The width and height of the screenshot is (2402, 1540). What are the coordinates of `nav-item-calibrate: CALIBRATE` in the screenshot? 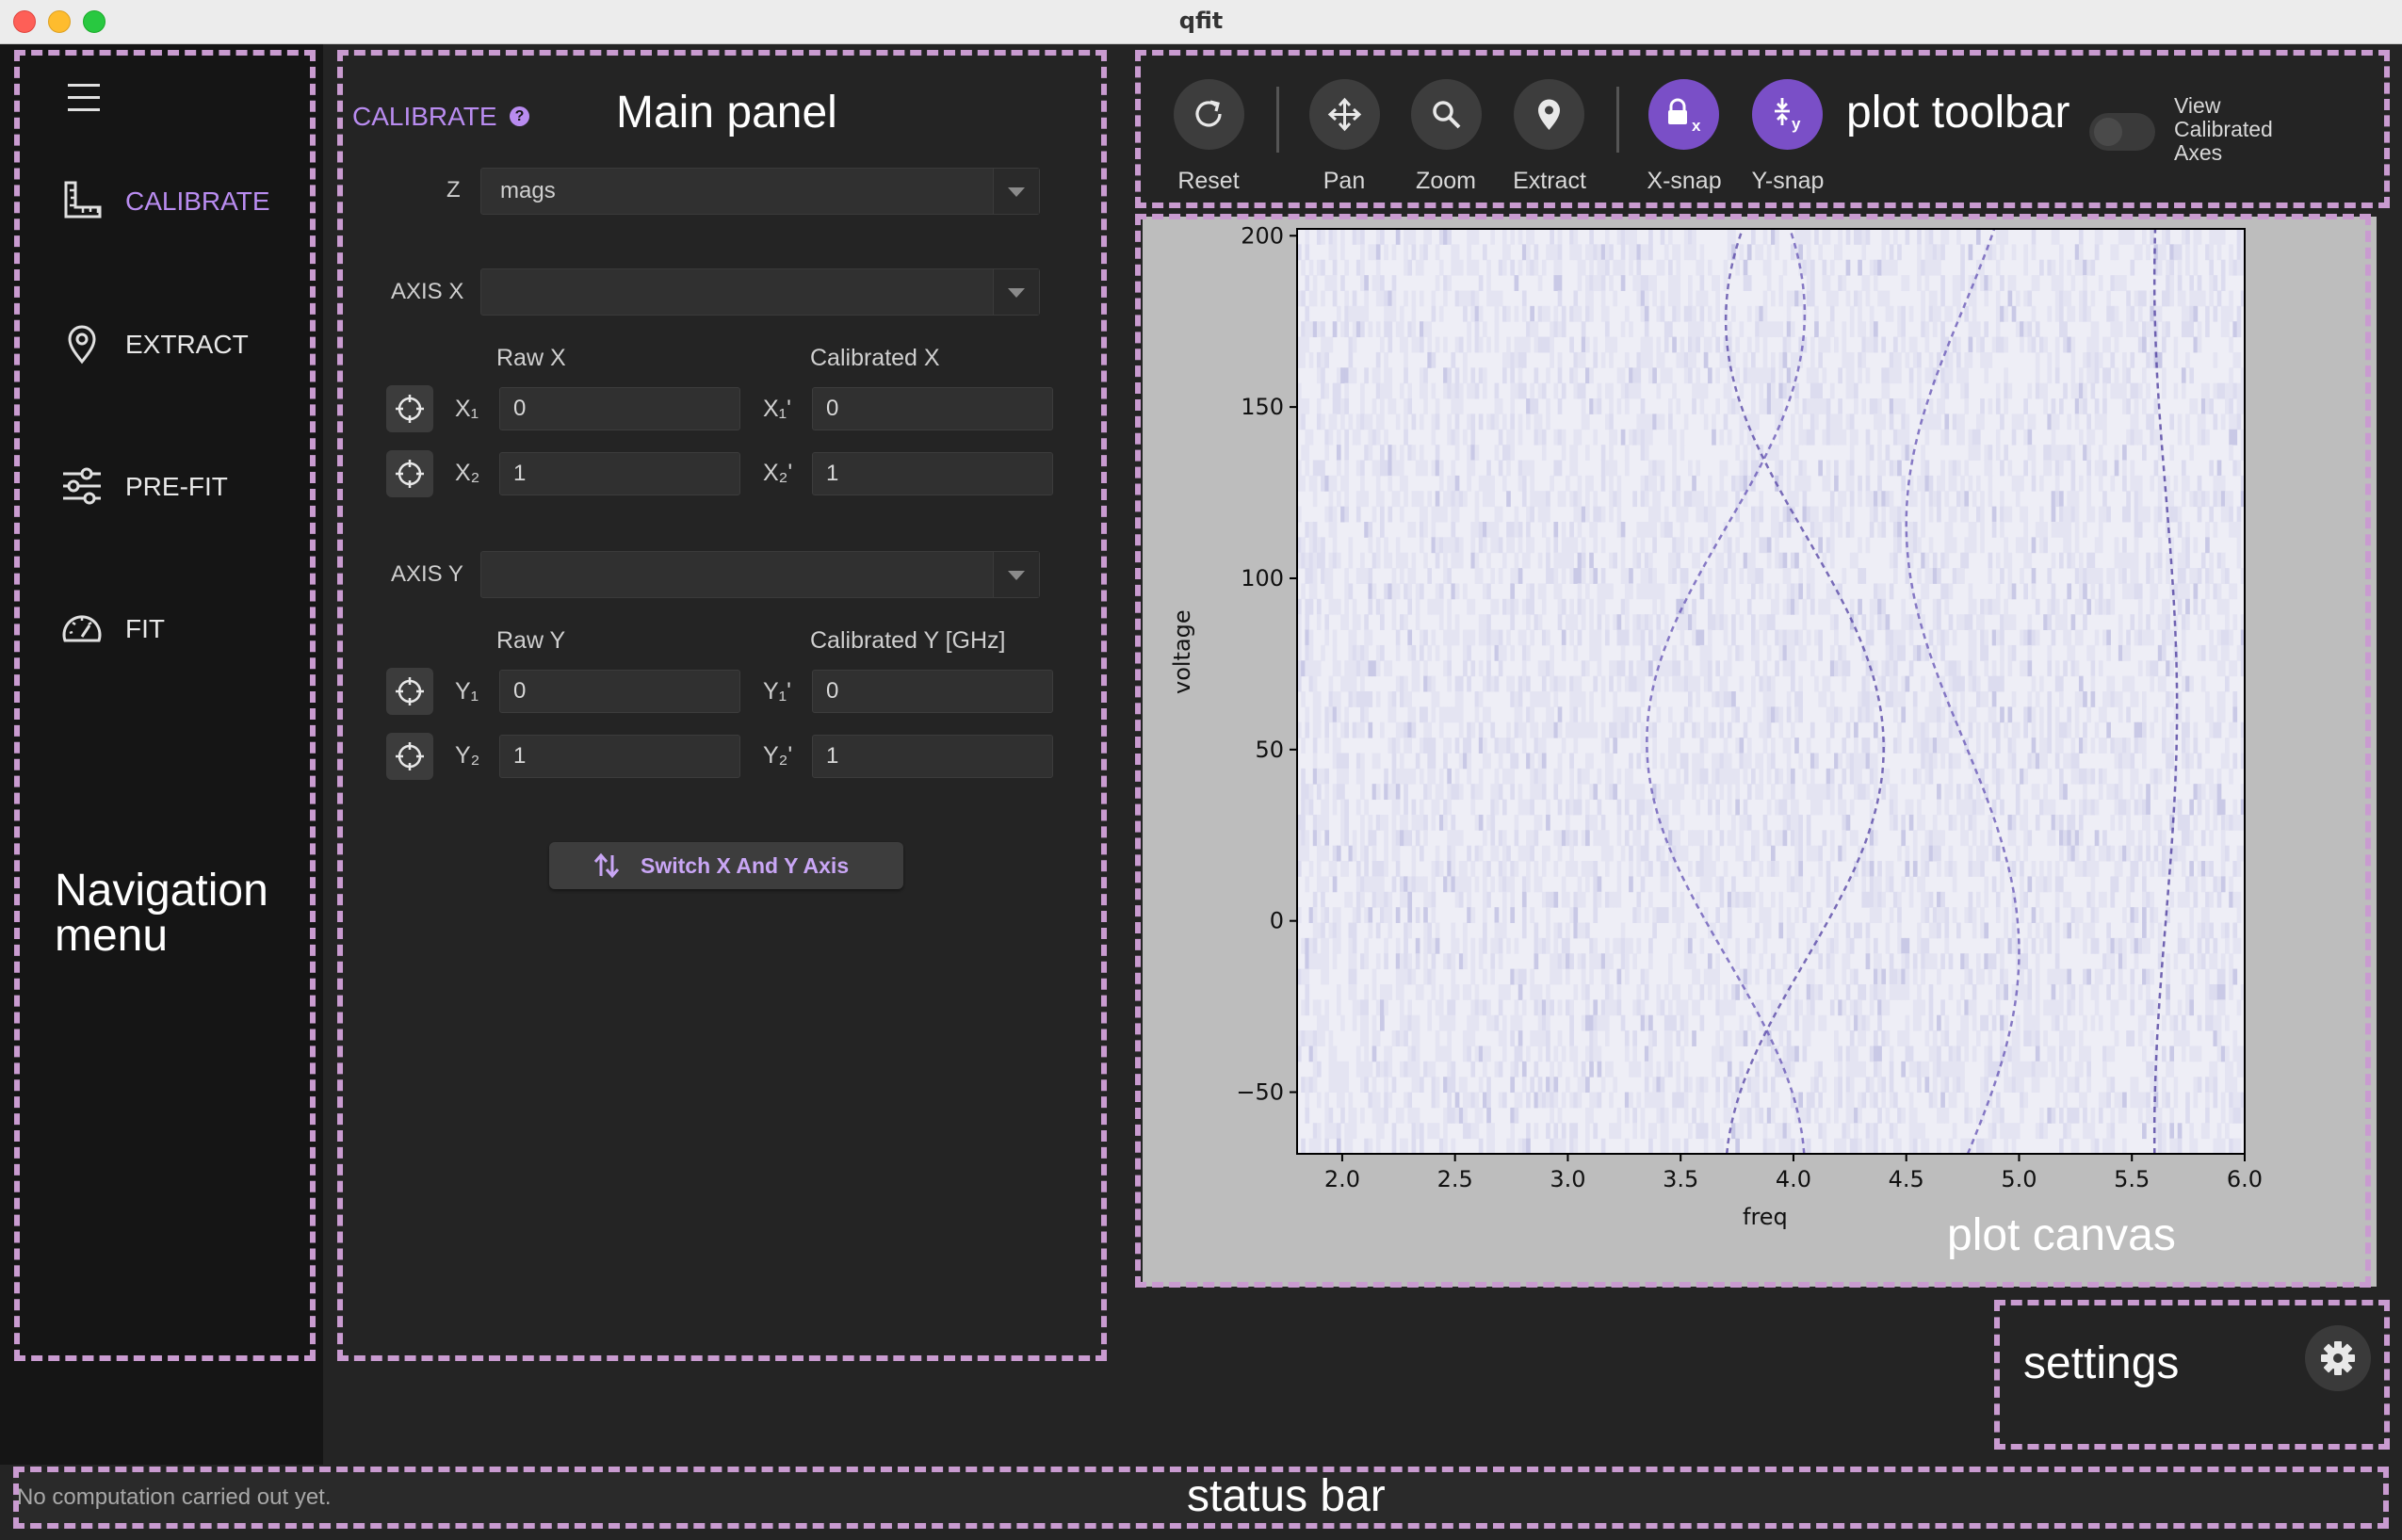 It's located at (184, 208).